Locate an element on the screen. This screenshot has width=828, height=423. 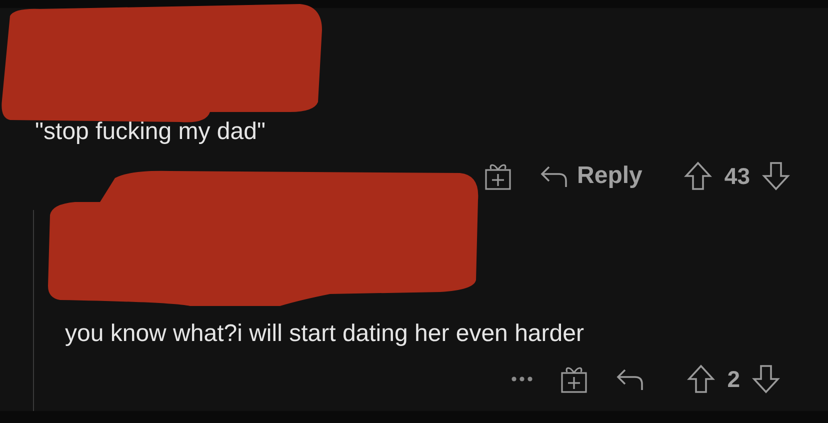
comment-text: "stop fucking my dad" is located at coordinates (150, 132).